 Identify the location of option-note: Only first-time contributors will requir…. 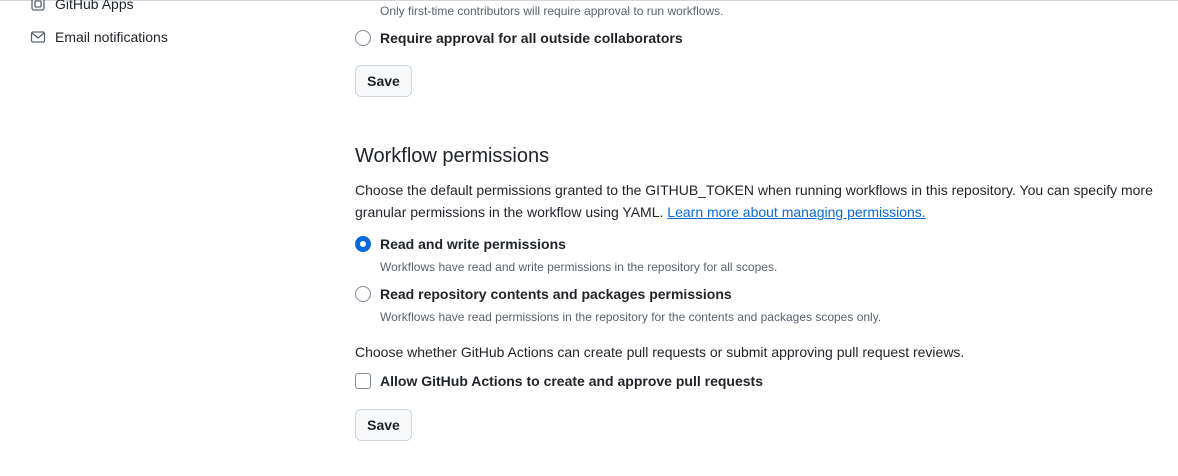
(552, 11).